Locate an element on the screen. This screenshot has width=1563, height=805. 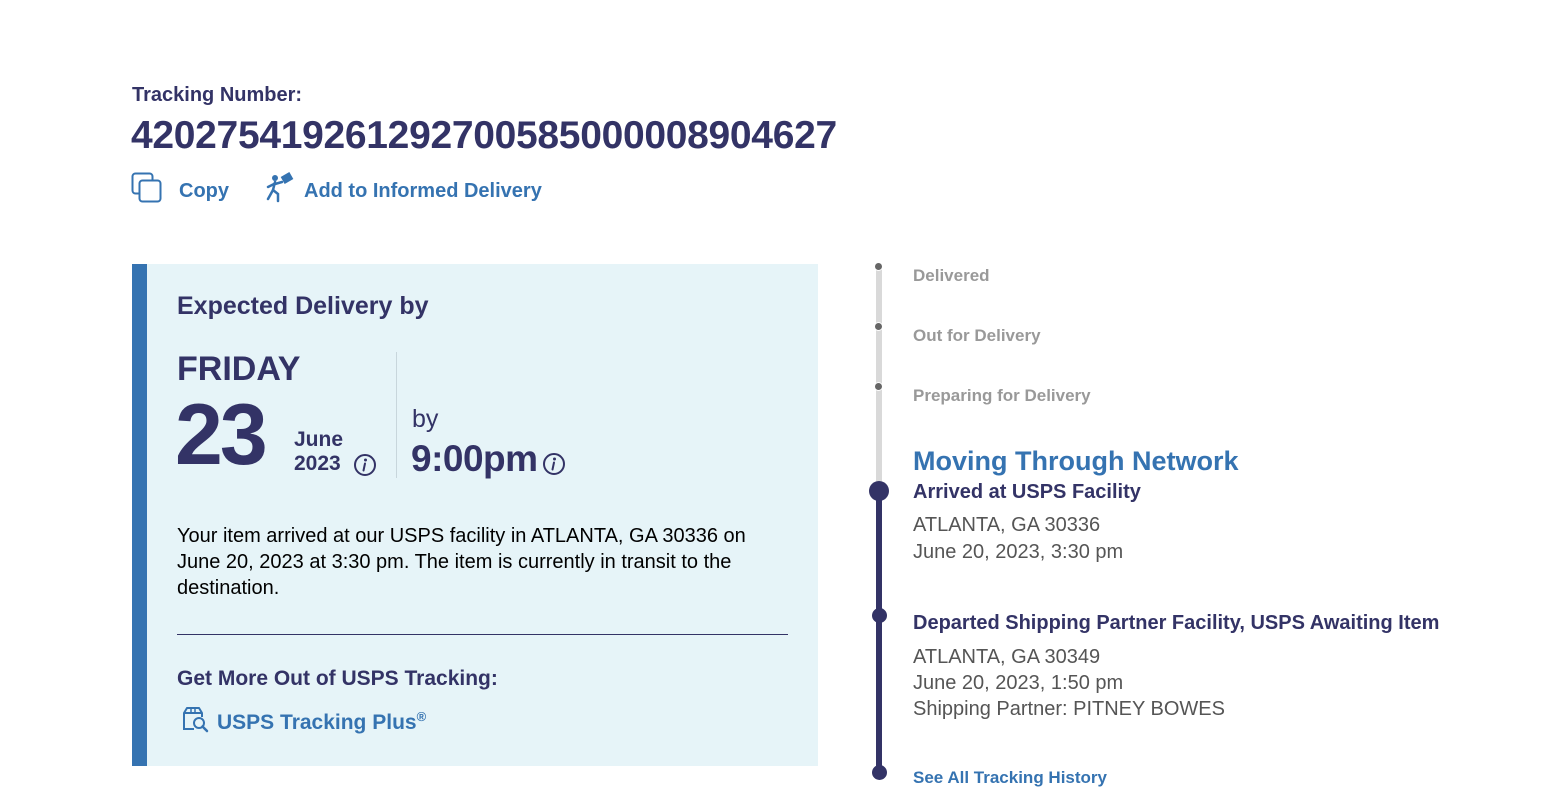
expected-delivery-title: Expected Delivery by is located at coordinates (303, 306).